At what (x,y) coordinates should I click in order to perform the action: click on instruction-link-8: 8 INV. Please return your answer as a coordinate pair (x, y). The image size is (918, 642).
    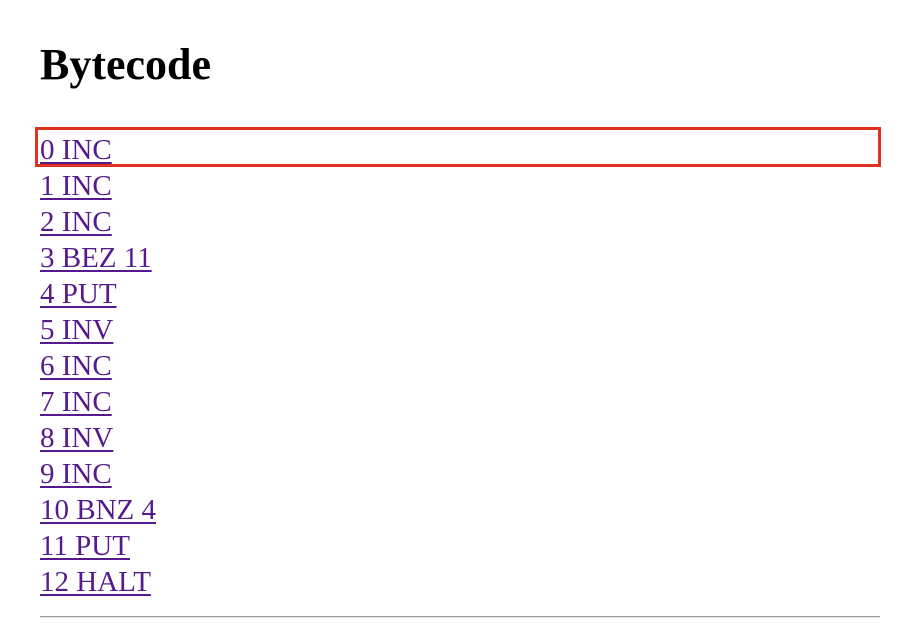
    Looking at the image, I should click on (76, 438).